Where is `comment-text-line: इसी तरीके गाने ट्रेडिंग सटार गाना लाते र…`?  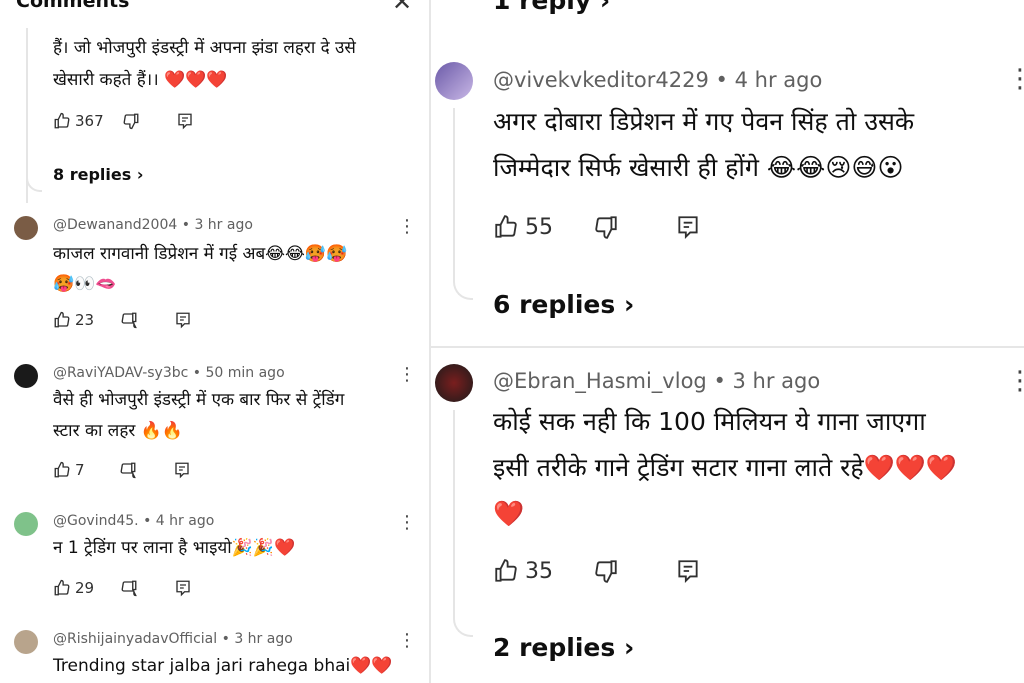 comment-text-line: इसी तरीके गाने ट्रेडिंग सटार गाना लाते र… is located at coordinates (725, 467).